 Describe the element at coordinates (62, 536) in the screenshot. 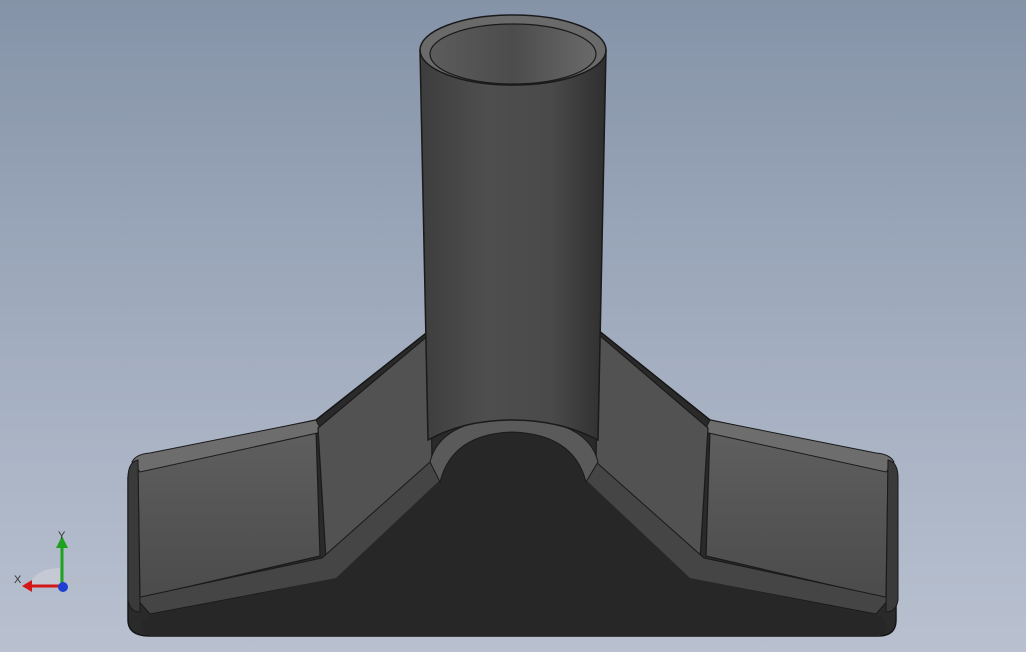

I see `triad-y-label: Y` at that location.